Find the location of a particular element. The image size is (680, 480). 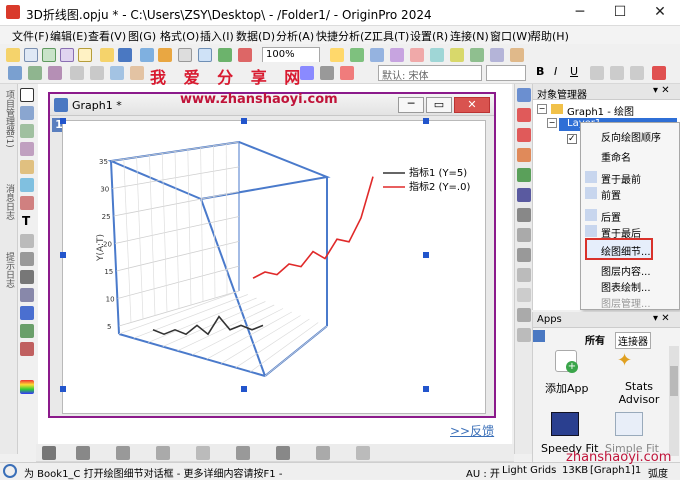

tab-project-explorer: 项目管理器(1) is located at coordinates (8, 119).